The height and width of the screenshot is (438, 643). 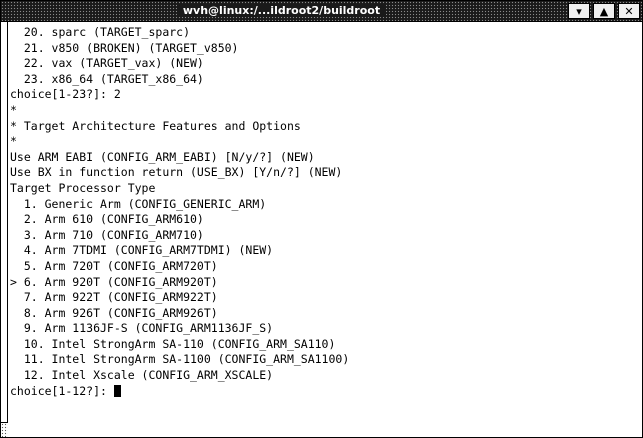 I want to click on window-title: wvh@linux:/...ildroot2/buildroot, so click(x=281, y=11).